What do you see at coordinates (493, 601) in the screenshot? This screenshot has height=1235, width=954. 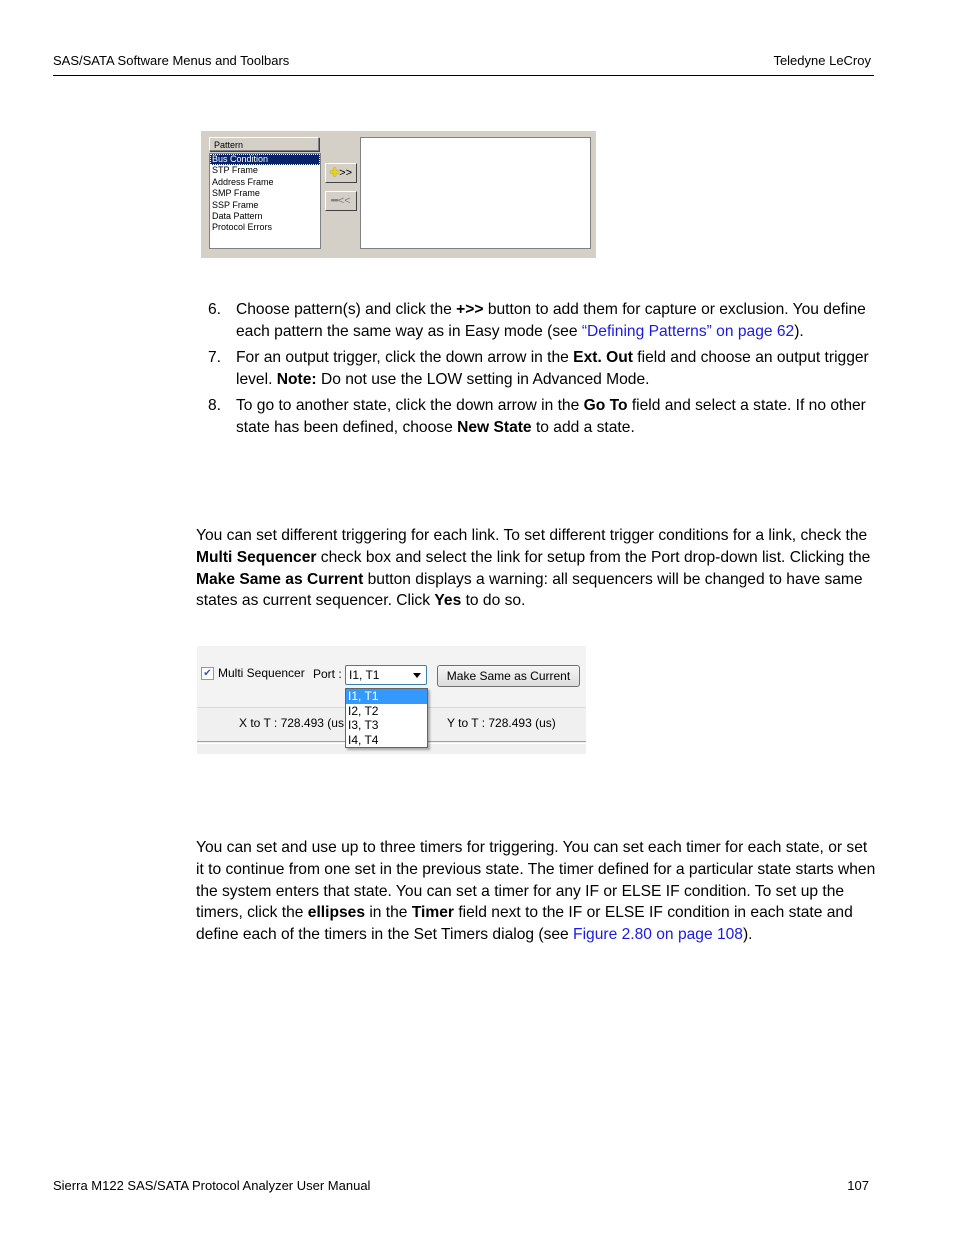 I see `text-run: to do so.` at bounding box center [493, 601].